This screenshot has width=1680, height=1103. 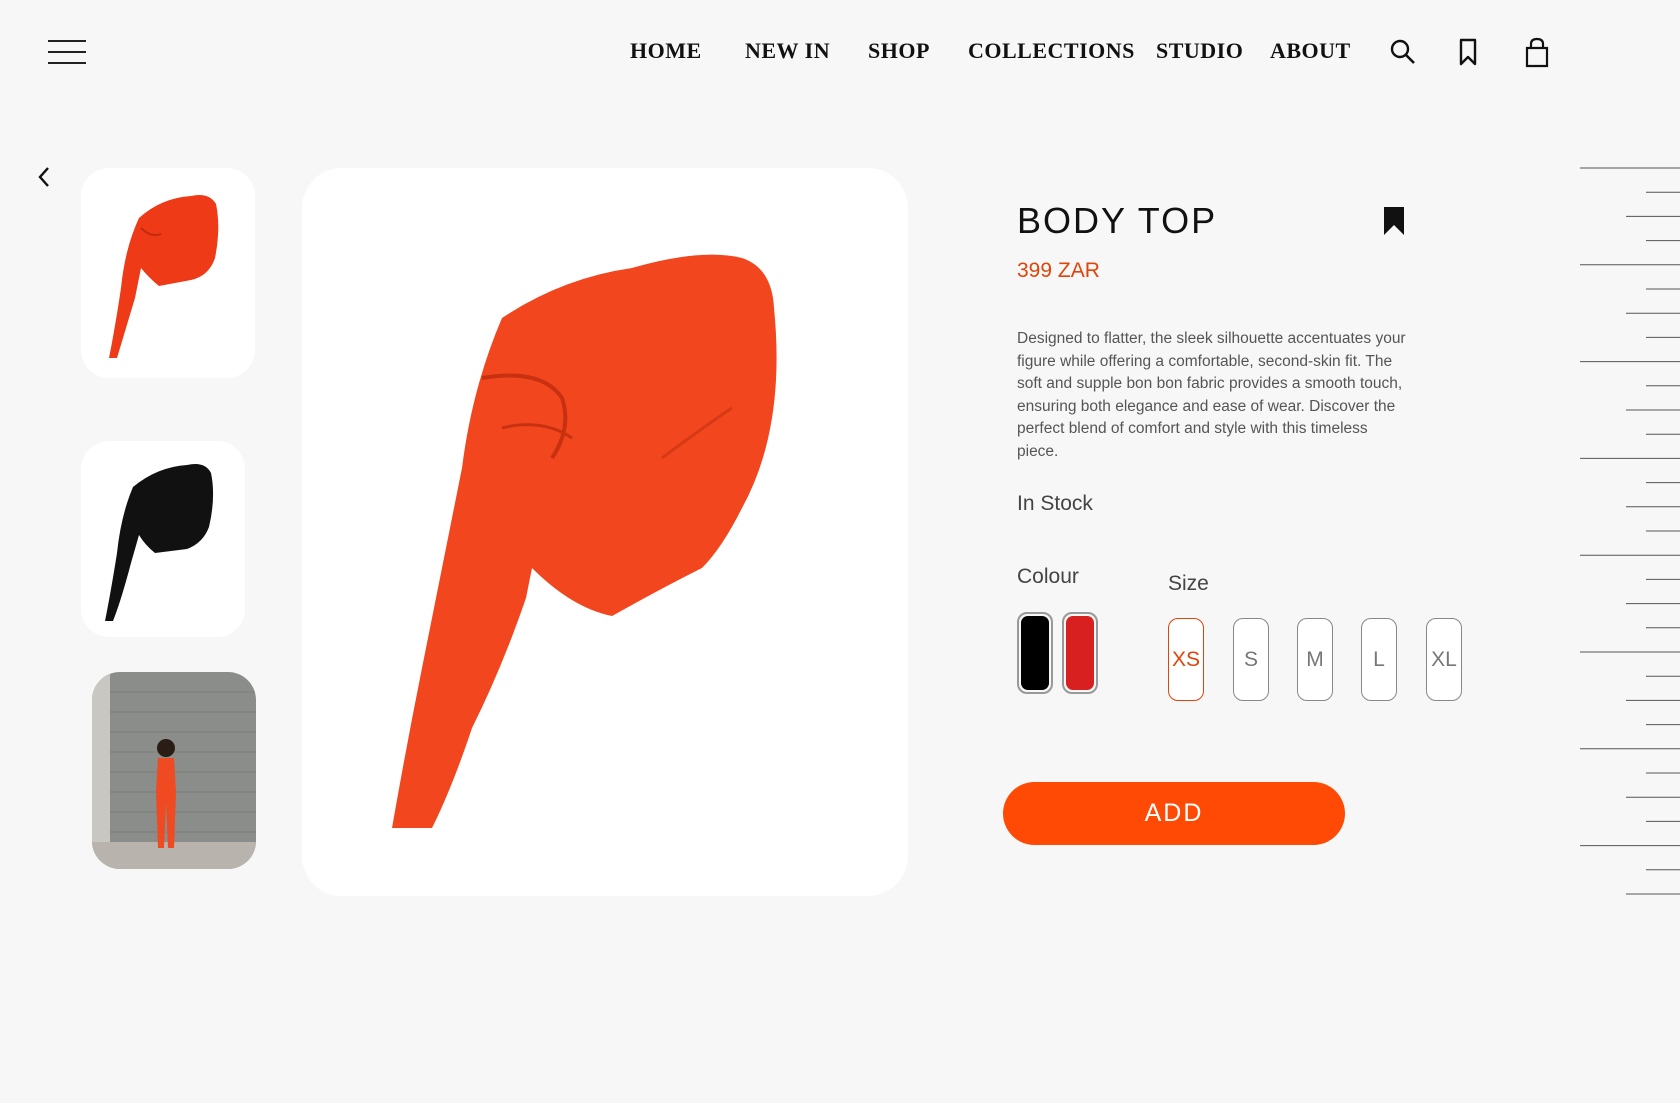 What do you see at coordinates (1199, 51) in the screenshot?
I see `nav-studio: STUDIO` at bounding box center [1199, 51].